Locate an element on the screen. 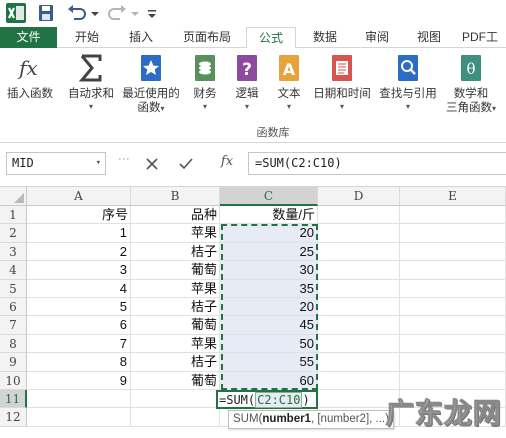 This screenshot has height=438, width=506. data-cell: 3 is located at coordinates (79, 270).